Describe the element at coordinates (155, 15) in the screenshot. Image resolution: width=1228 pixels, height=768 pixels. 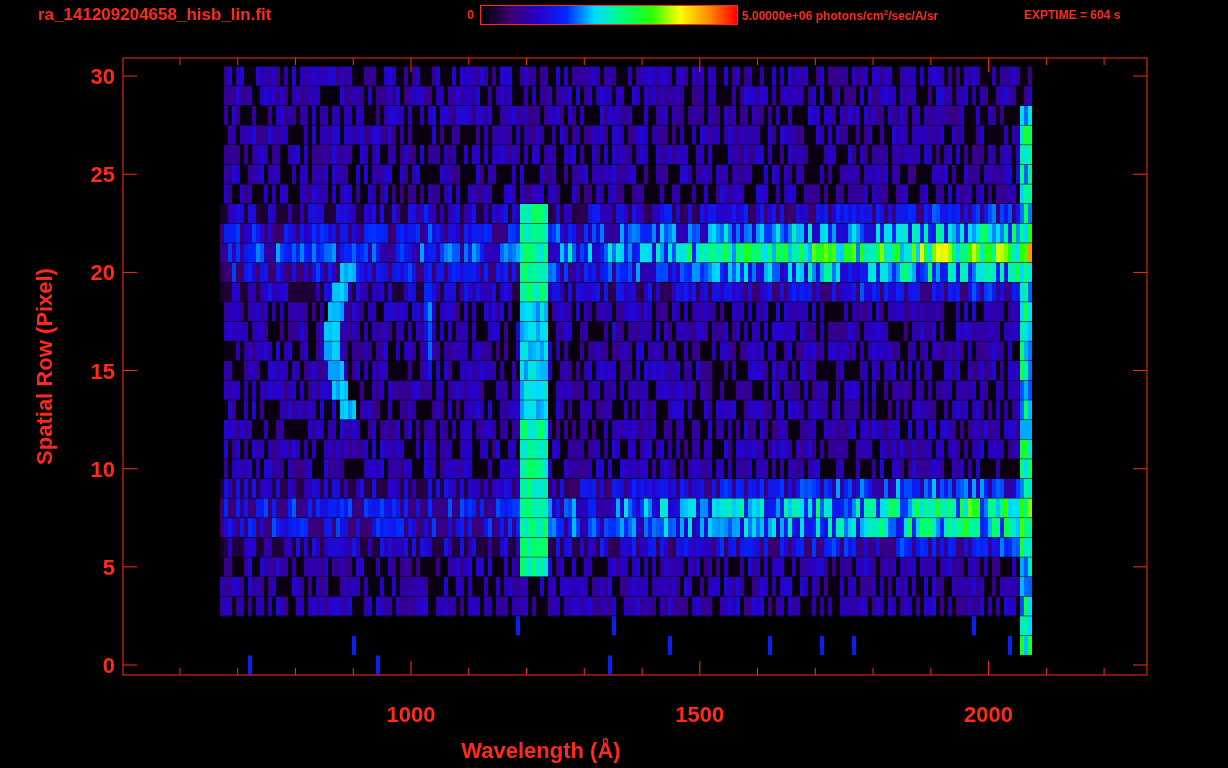
I see `file-title: ra_141209204658_hisb_lin.fit` at that location.